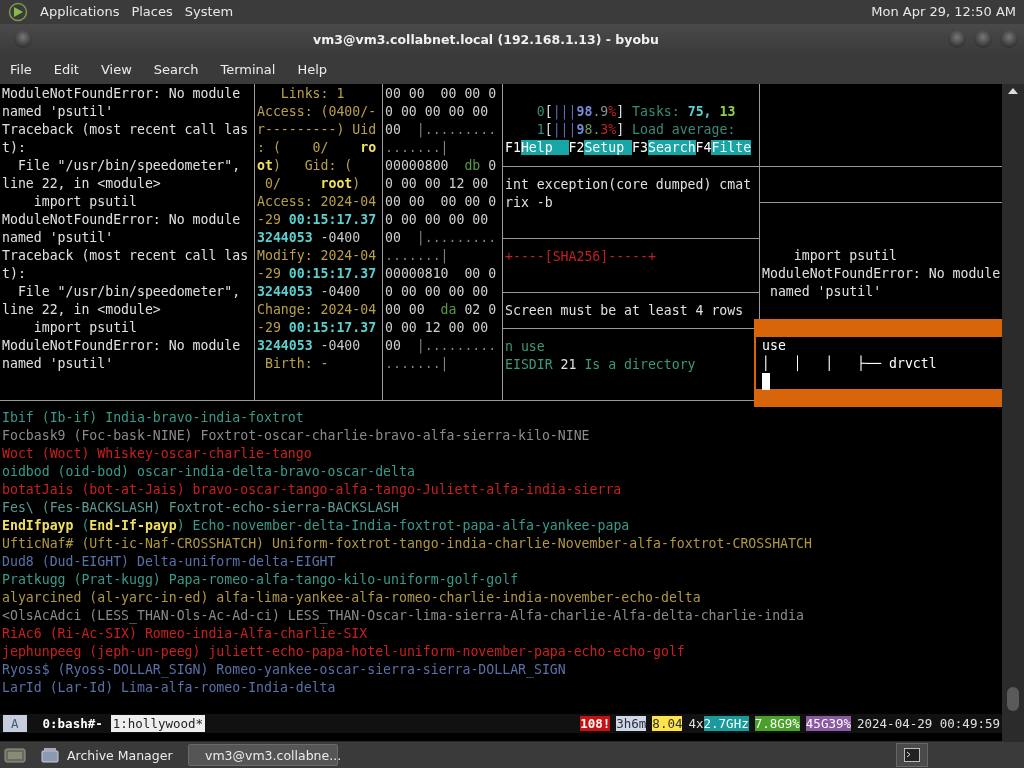 The width and height of the screenshot is (1024, 768). I want to click on terminal-line: Access: (0400/-, so click(317, 111).